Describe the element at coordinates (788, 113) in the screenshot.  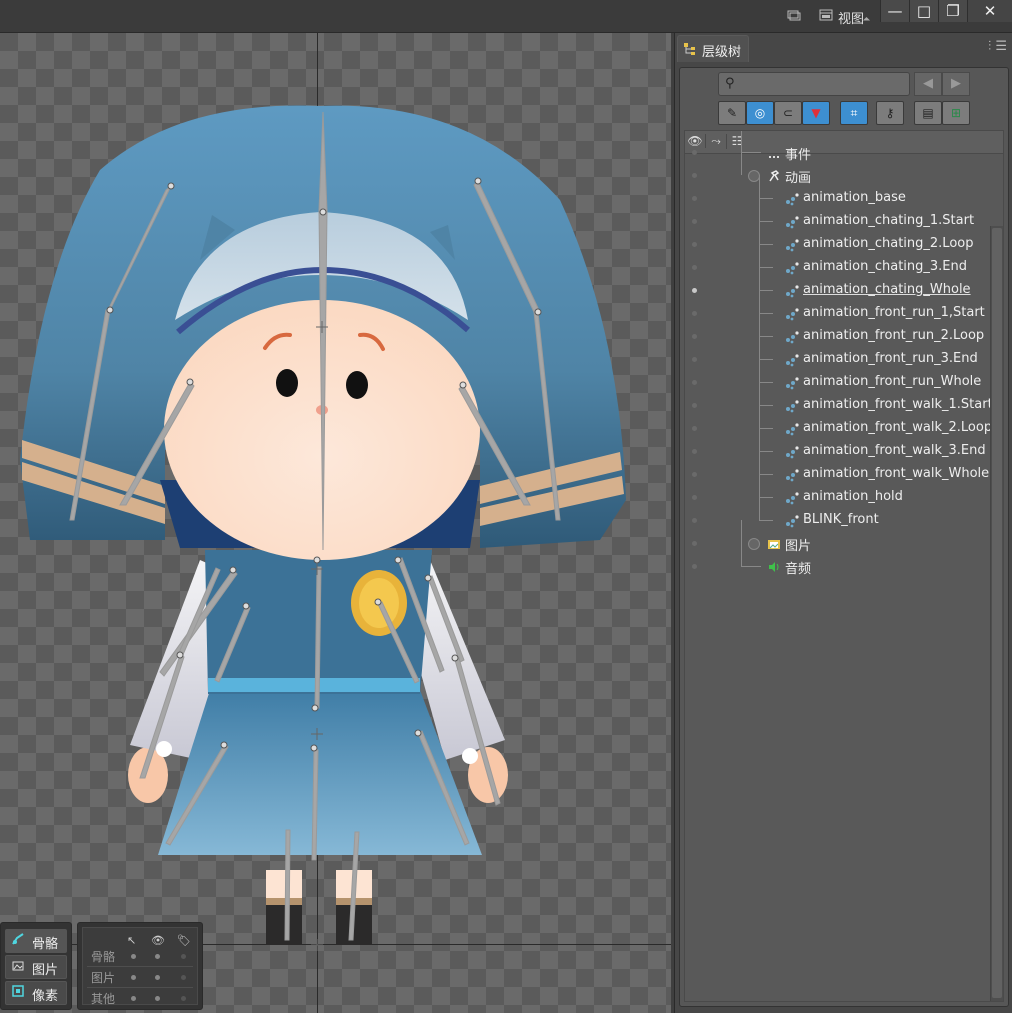
I see `link-button: ⊂` at that location.